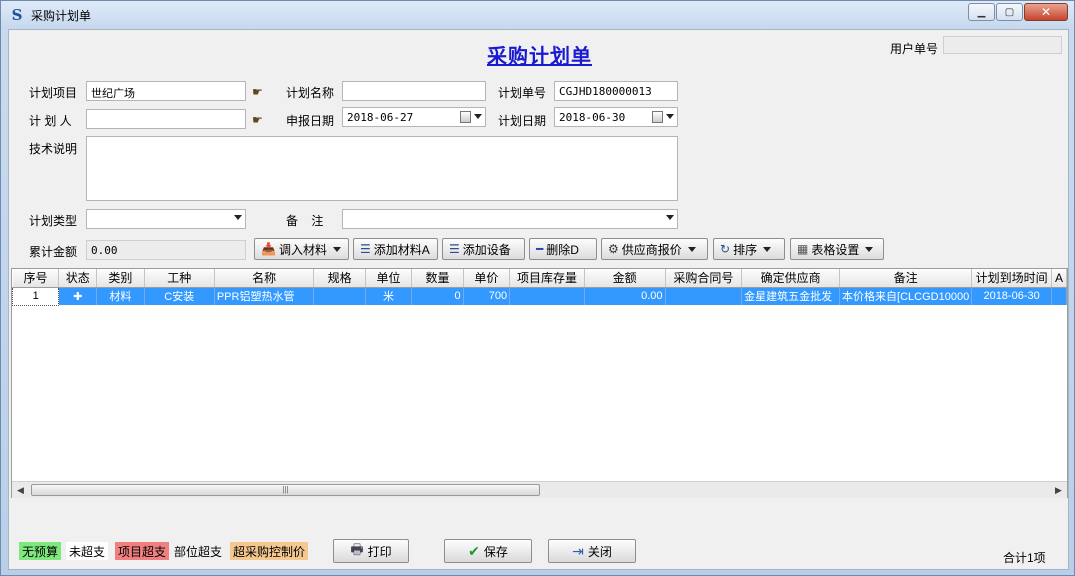 The image size is (1075, 576). I want to click on supplier-quote-button: ⚙ 供应商报价, so click(654, 249).